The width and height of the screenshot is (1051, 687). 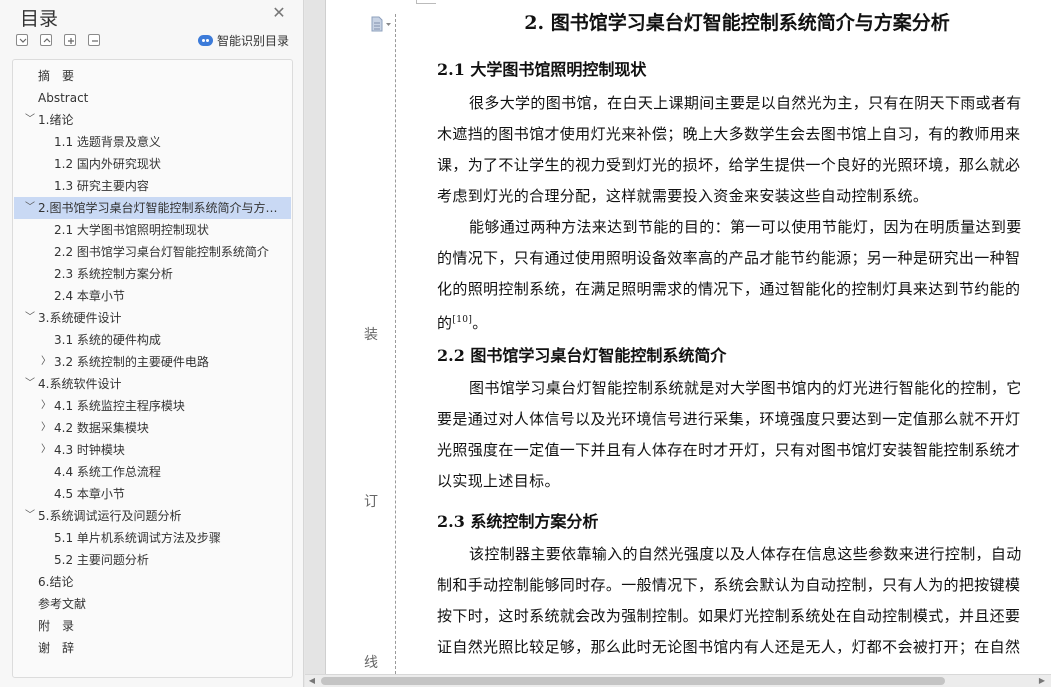 I want to click on toc-item: 1.2 国内外研究现状, so click(x=152, y=164).